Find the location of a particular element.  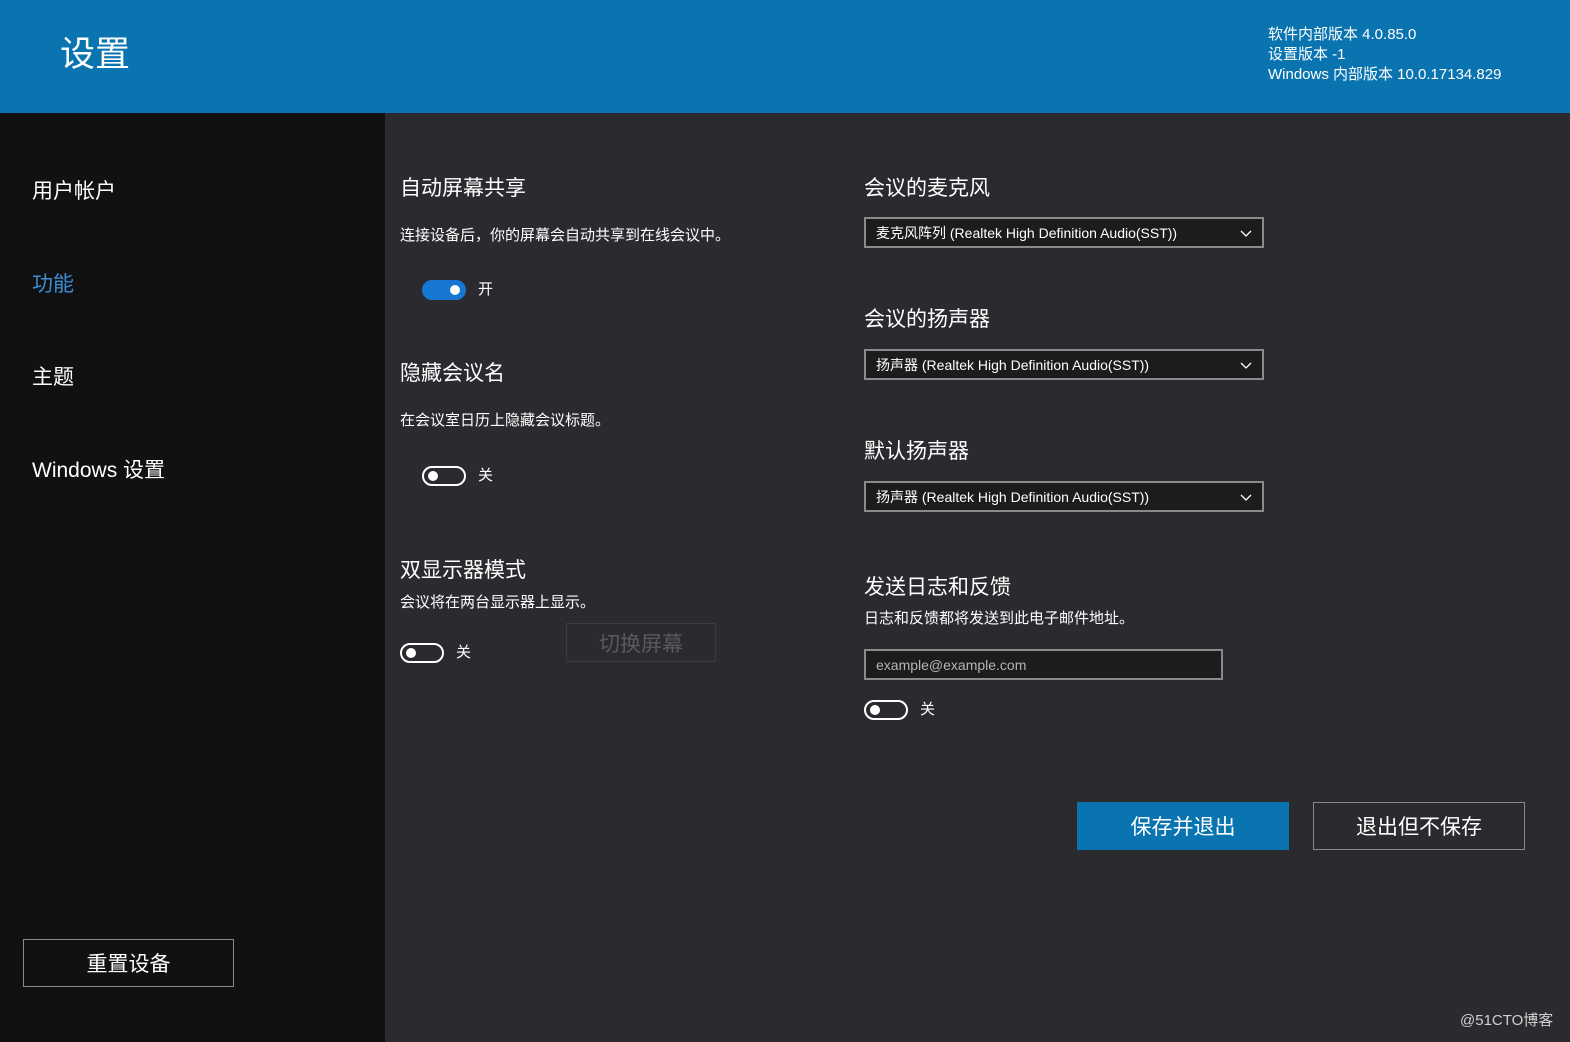

auto-share-toggle is located at coordinates (444, 290).